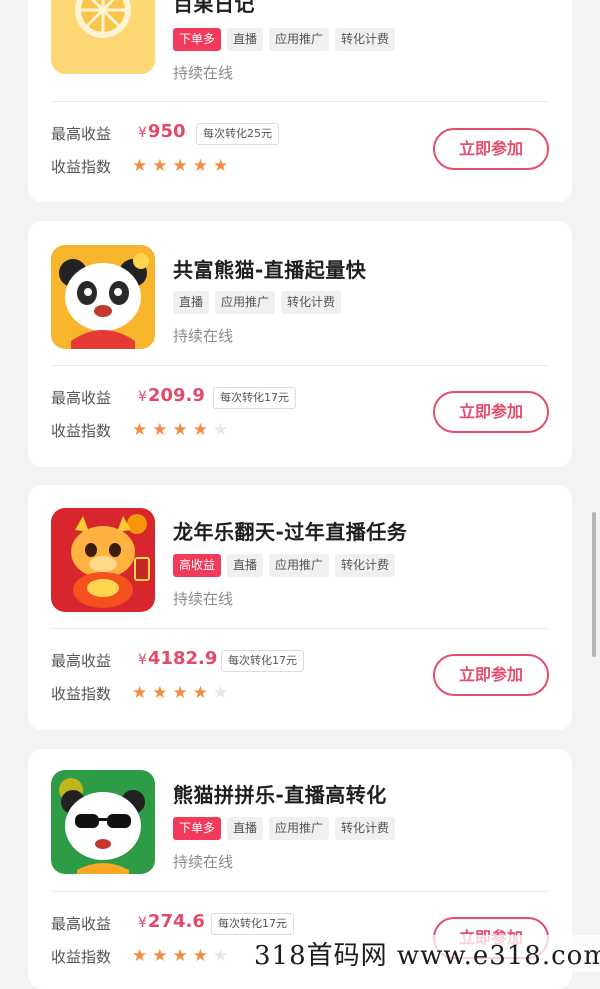 This screenshot has height=989, width=600. Describe the element at coordinates (594, 584) in the screenshot. I see `scrollbar` at that location.